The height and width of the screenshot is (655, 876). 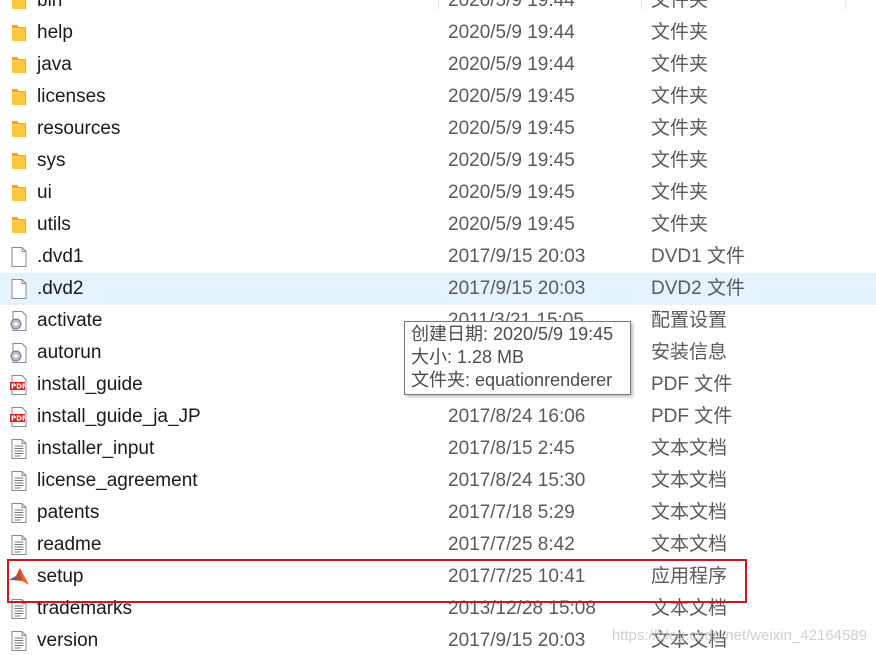 I want to click on file-type: DVD2 文件, so click(x=698, y=288).